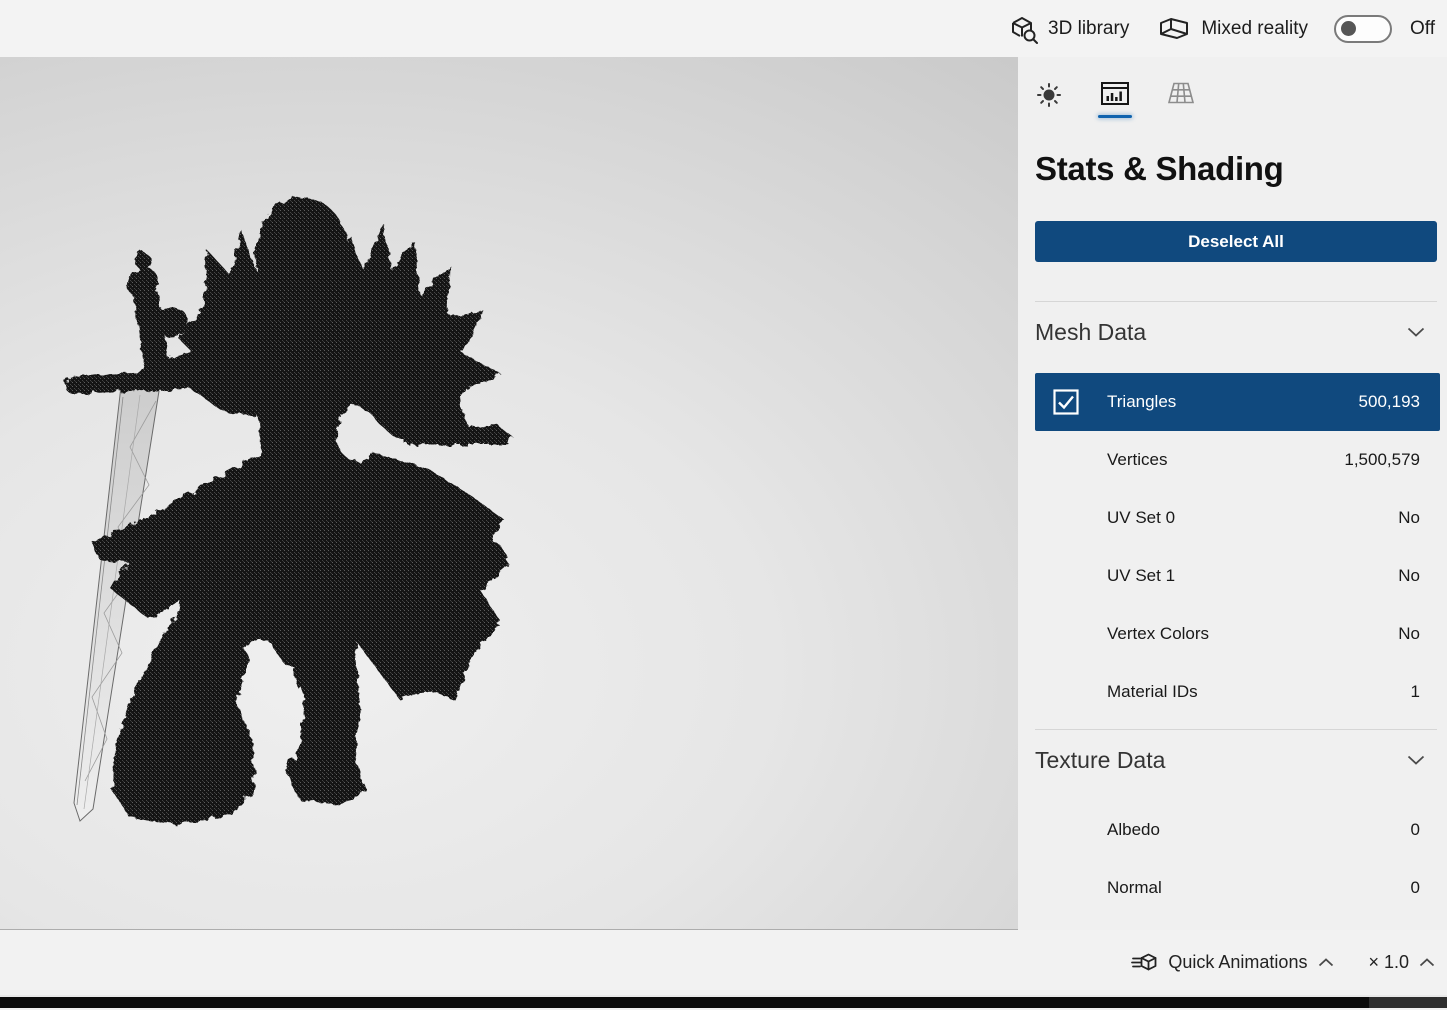 This screenshot has height=1010, width=1447. I want to click on row-label: UV Set 1, so click(1141, 575).